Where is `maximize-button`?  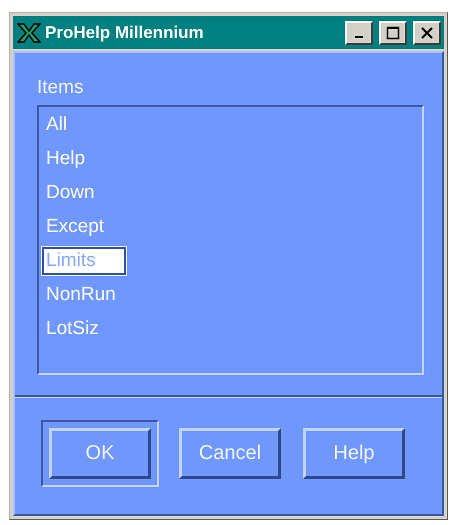 maximize-button is located at coordinates (393, 32).